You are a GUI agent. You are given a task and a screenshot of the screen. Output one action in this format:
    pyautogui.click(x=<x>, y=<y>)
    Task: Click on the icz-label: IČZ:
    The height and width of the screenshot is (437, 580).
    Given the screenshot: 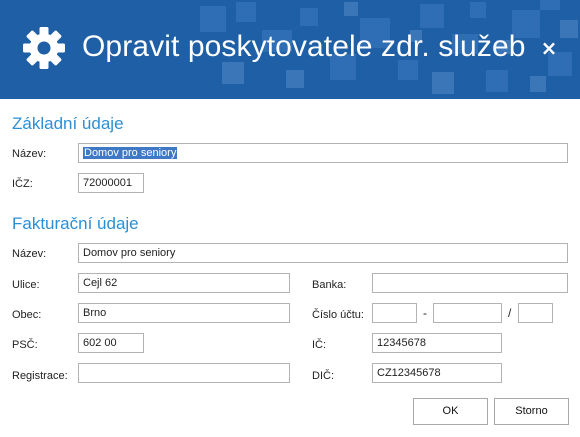 What is the action you would take?
    pyautogui.click(x=22, y=184)
    